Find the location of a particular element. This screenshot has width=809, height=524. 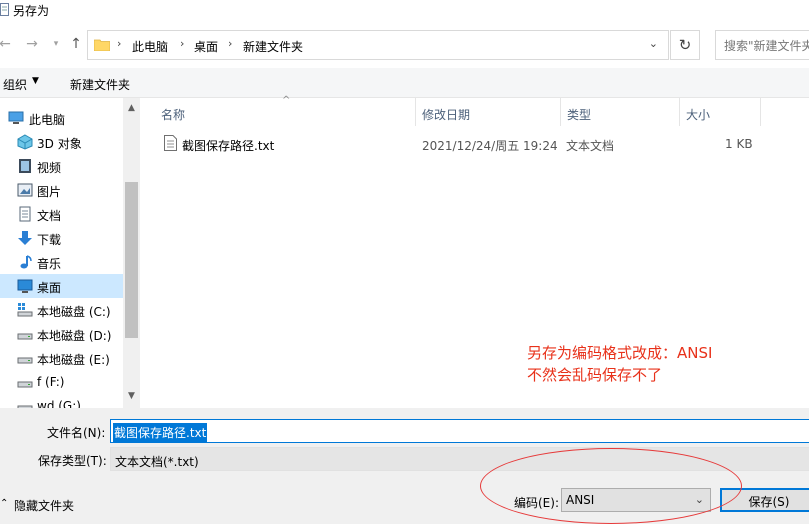

filetype-value: 文本文档(*.txt) is located at coordinates (157, 462).